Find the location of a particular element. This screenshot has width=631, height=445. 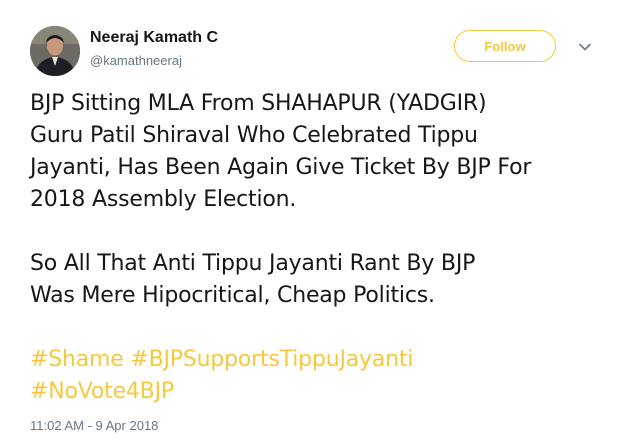

hashtag-link: #Shame is located at coordinates (77, 359).